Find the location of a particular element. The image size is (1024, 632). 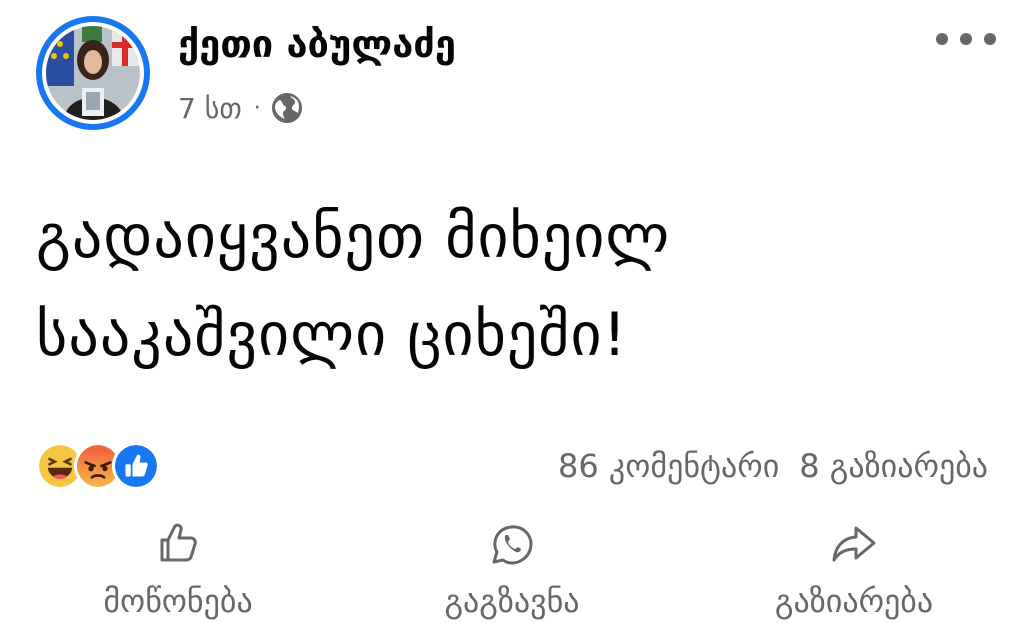

send-button: გაგზავნა is located at coordinates (512, 575).